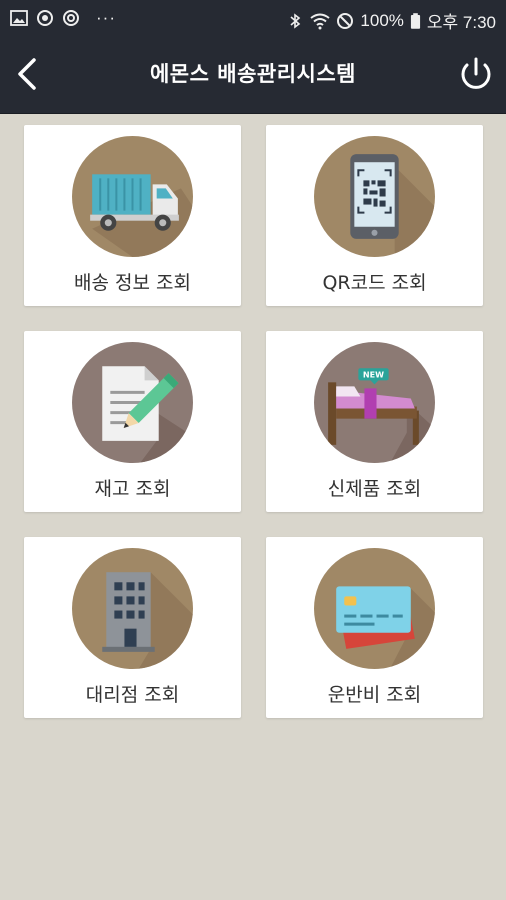 The height and width of the screenshot is (900, 506). I want to click on power-button, so click(476, 74).